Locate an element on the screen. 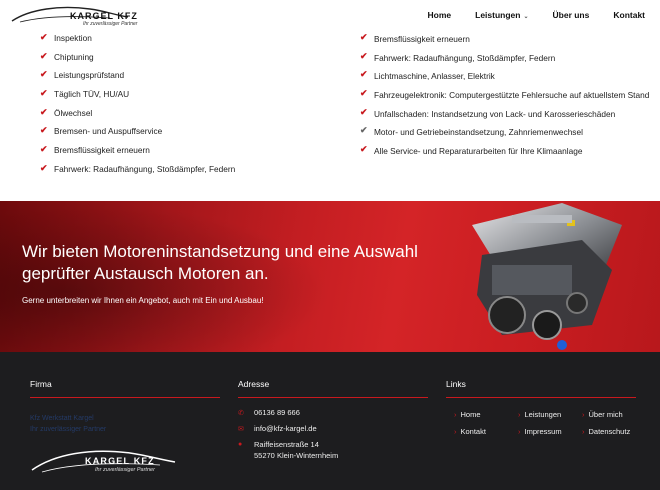 Image resolution: width=660 pixels, height=490 pixels. footer-logo: KARGEL KFZ Ihr zuverlässiger Partner is located at coordinates (105, 464).